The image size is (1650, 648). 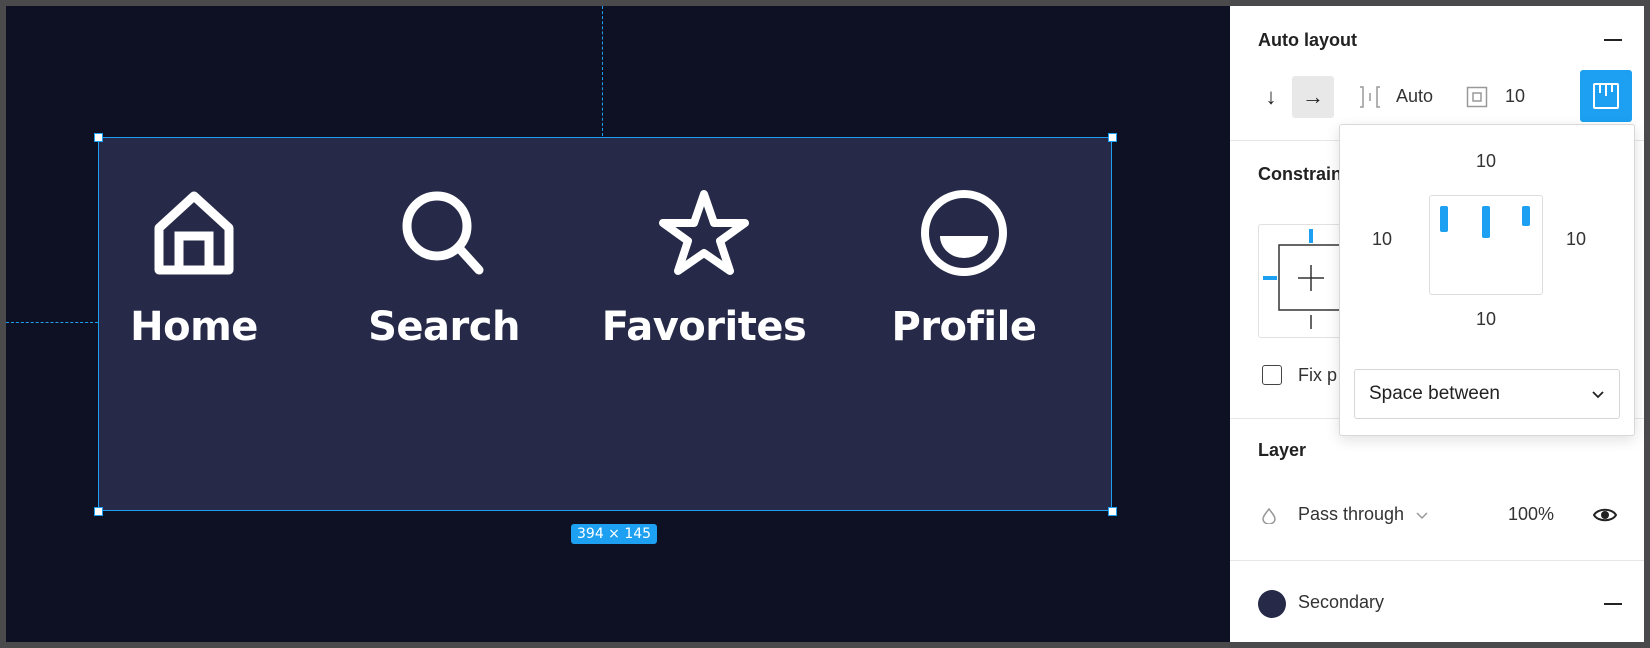 I want to click on alignment-padding-button, so click(x=1606, y=96).